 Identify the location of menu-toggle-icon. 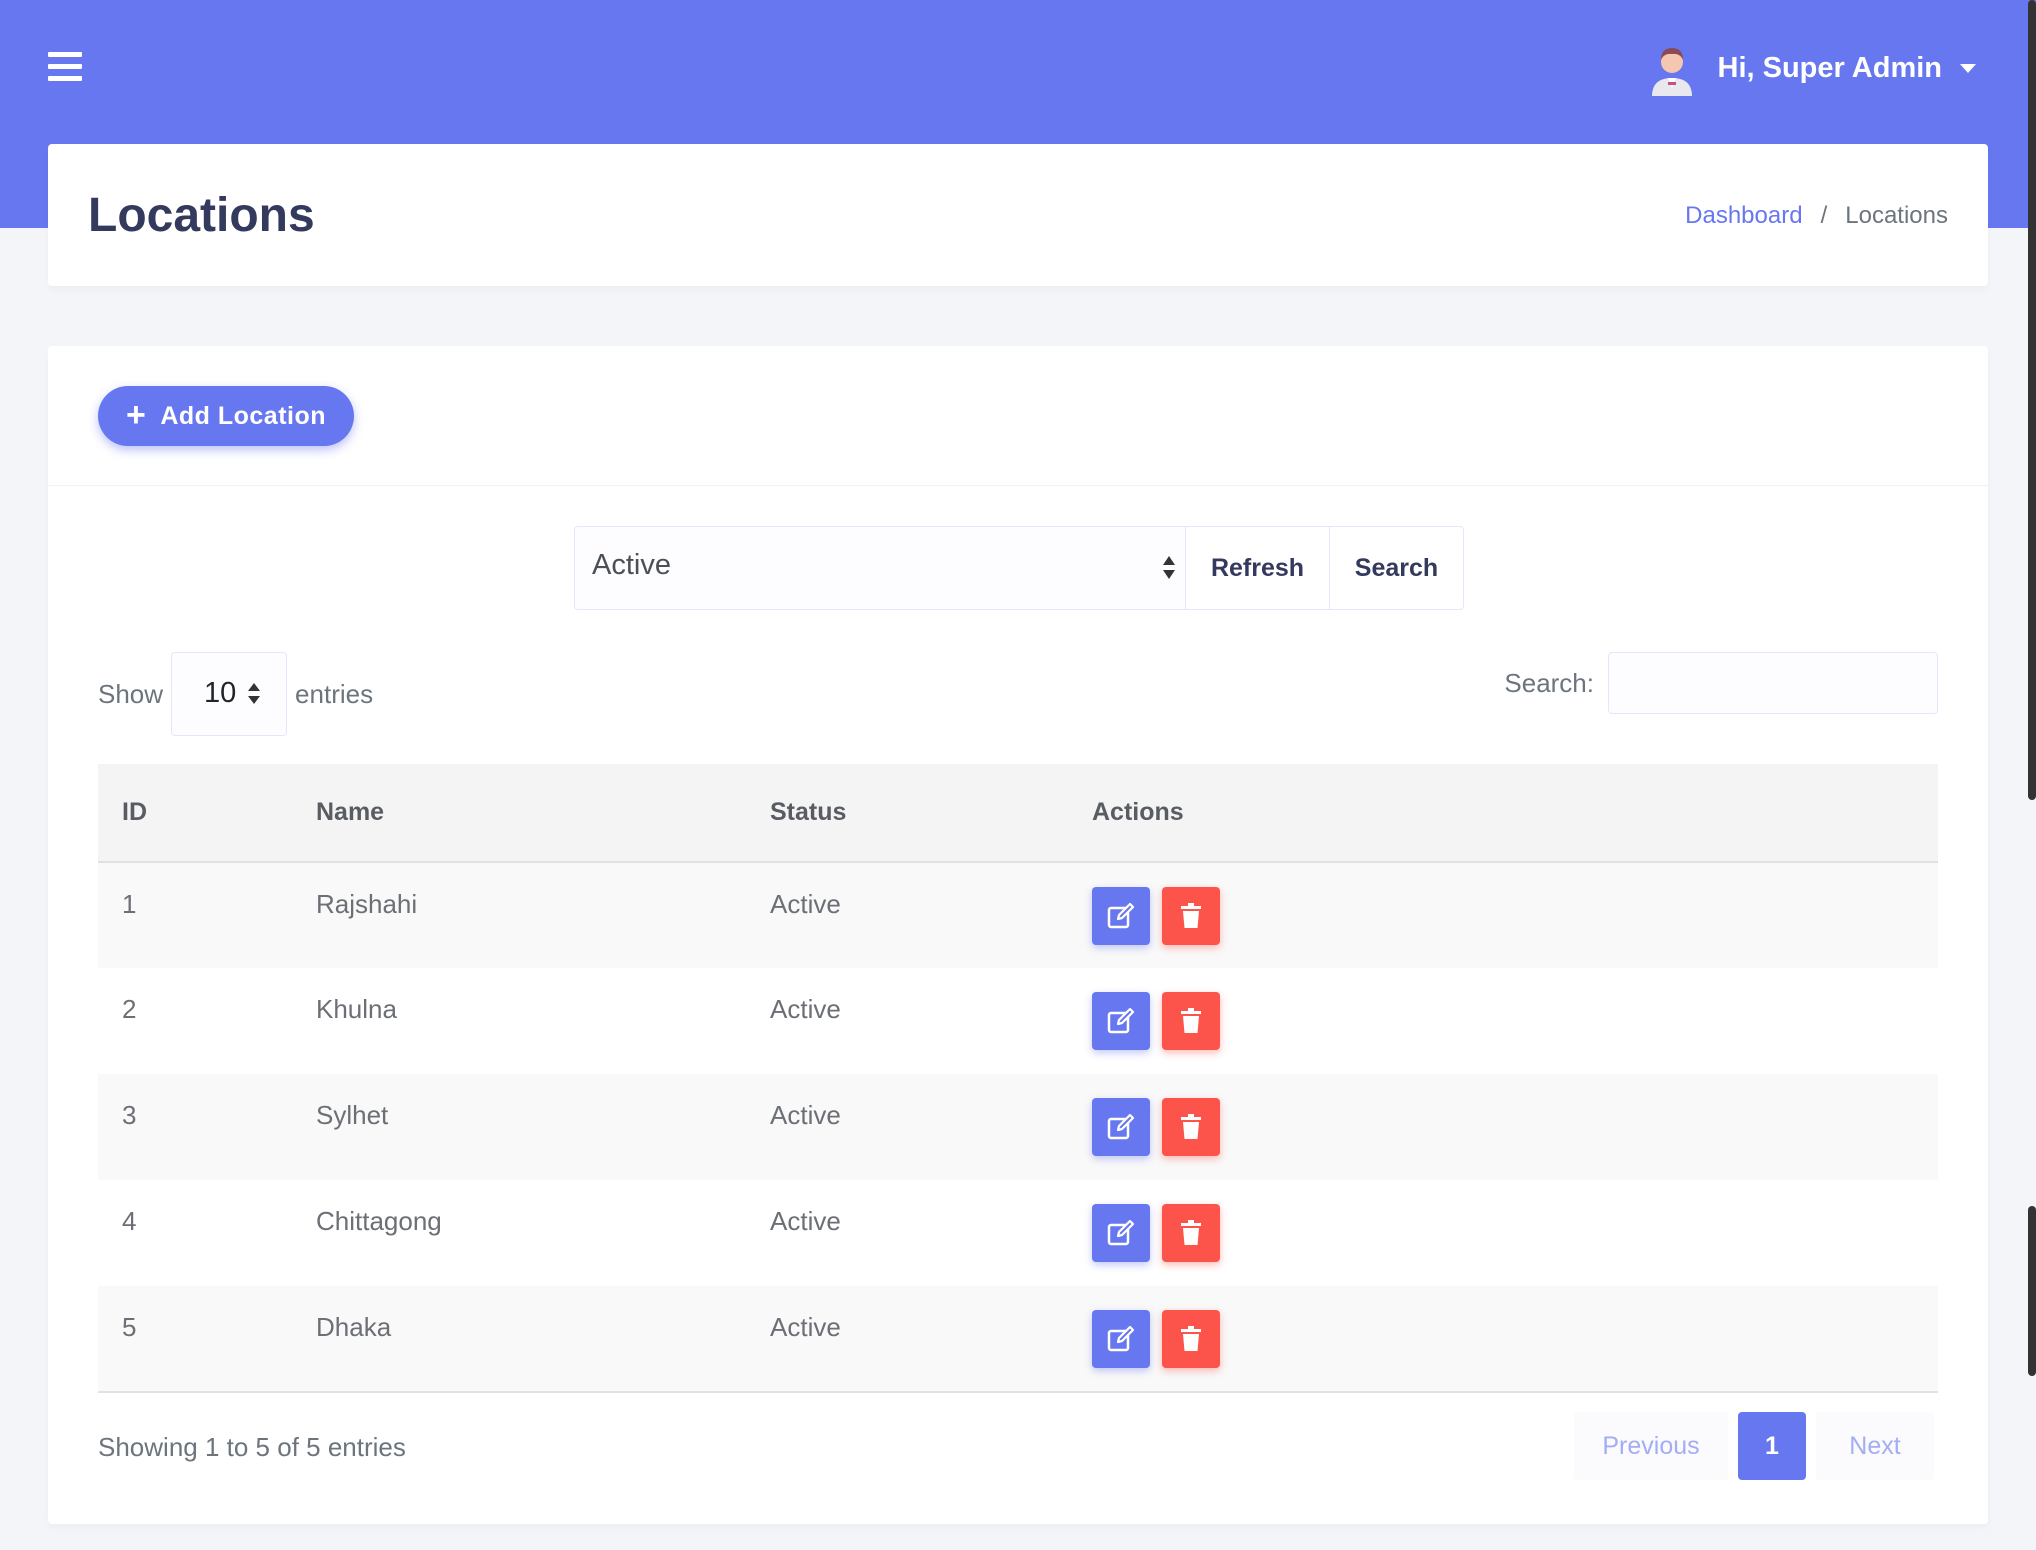
(65, 67).